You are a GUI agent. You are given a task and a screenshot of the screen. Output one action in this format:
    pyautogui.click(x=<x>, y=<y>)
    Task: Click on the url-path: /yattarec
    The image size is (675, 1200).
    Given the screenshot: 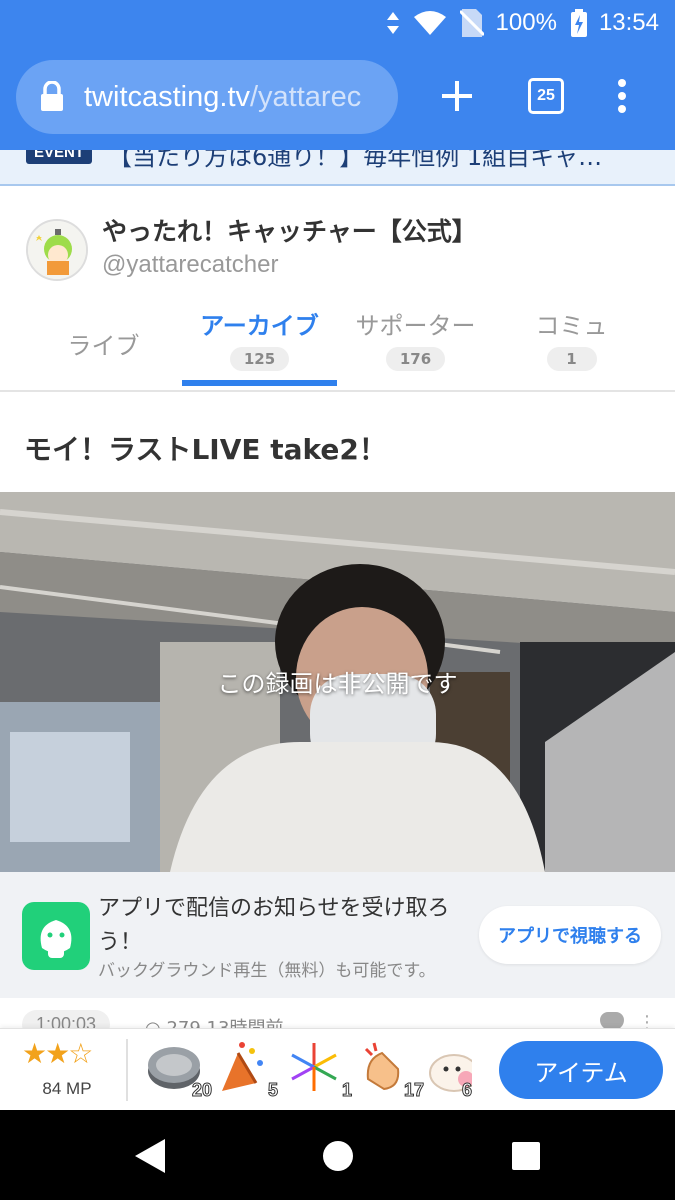 What is the action you would take?
    pyautogui.click(x=306, y=96)
    